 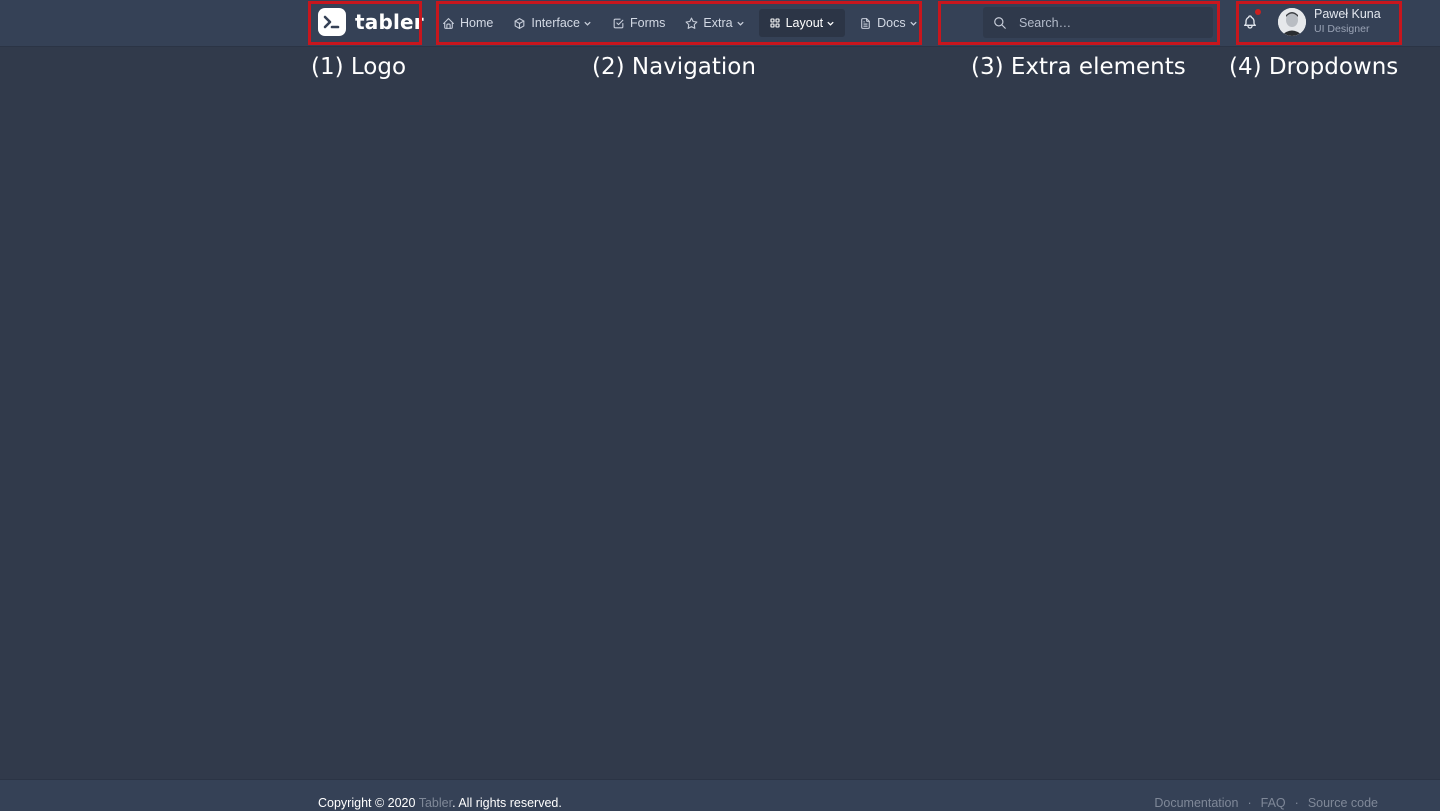 What do you see at coordinates (679, 23) in the screenshot?
I see `navigation-highlight-box` at bounding box center [679, 23].